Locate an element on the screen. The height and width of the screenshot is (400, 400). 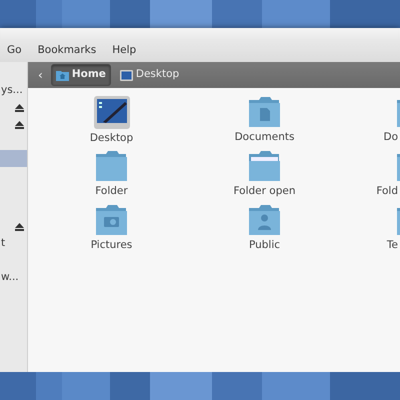
sidebar-item: t is located at coordinates (3, 244).